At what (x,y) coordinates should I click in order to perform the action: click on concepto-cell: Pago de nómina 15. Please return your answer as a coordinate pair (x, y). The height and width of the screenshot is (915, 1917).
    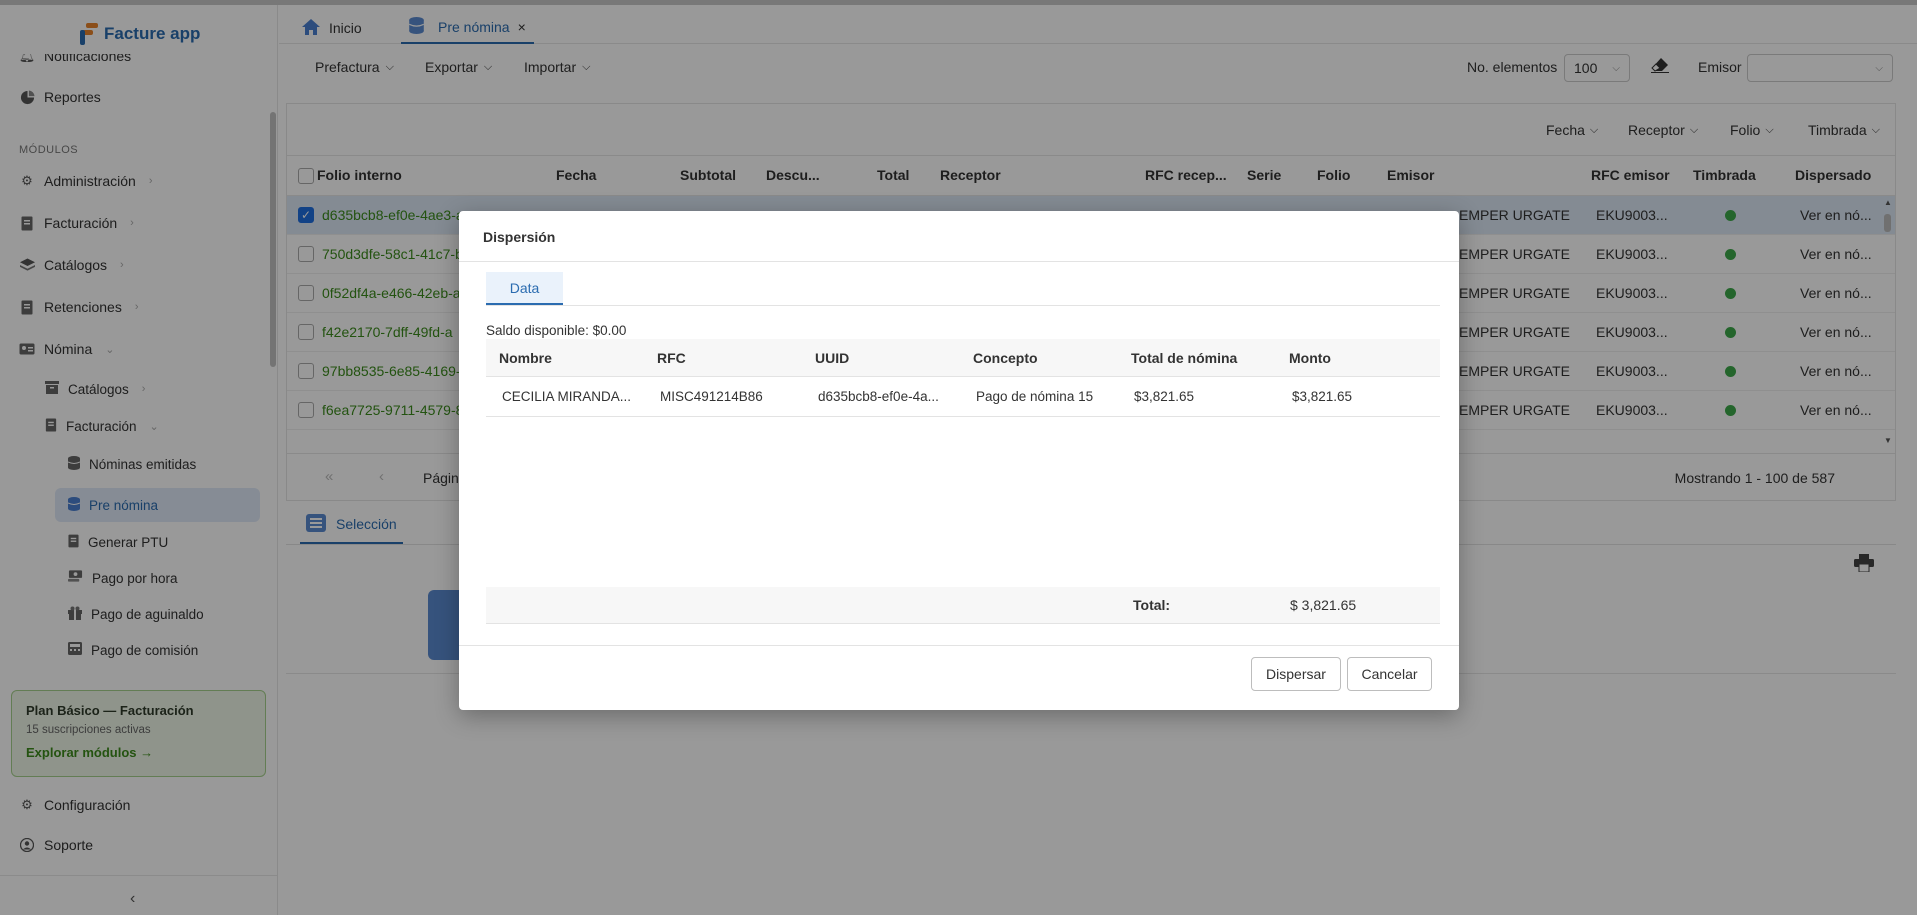
    Looking at the image, I should click on (1035, 396).